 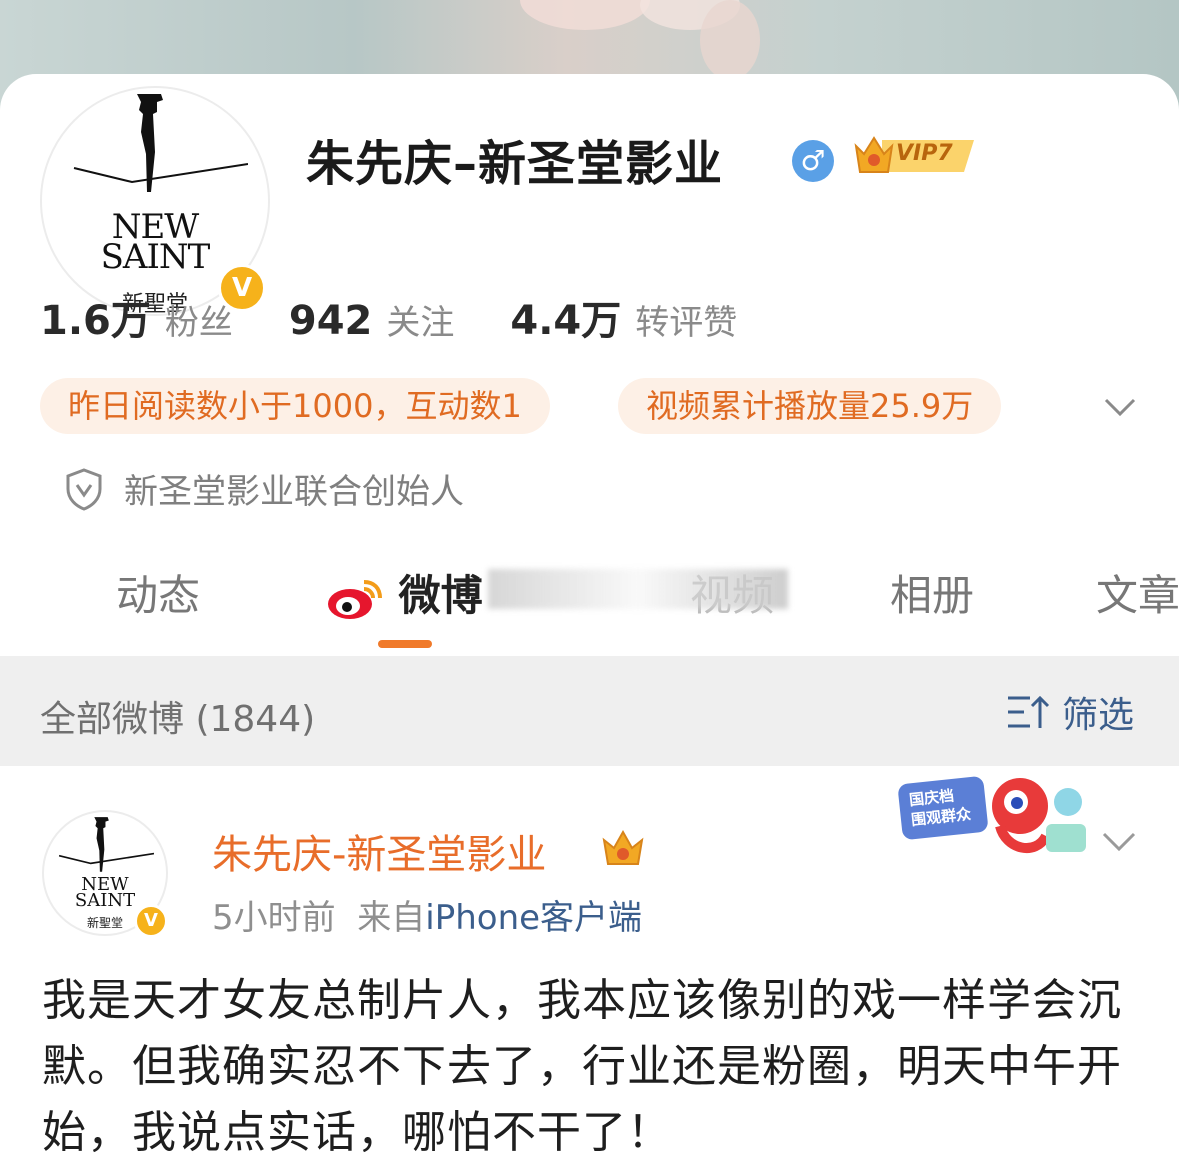 I want to click on weibo-logo-icon, so click(x=355, y=599).